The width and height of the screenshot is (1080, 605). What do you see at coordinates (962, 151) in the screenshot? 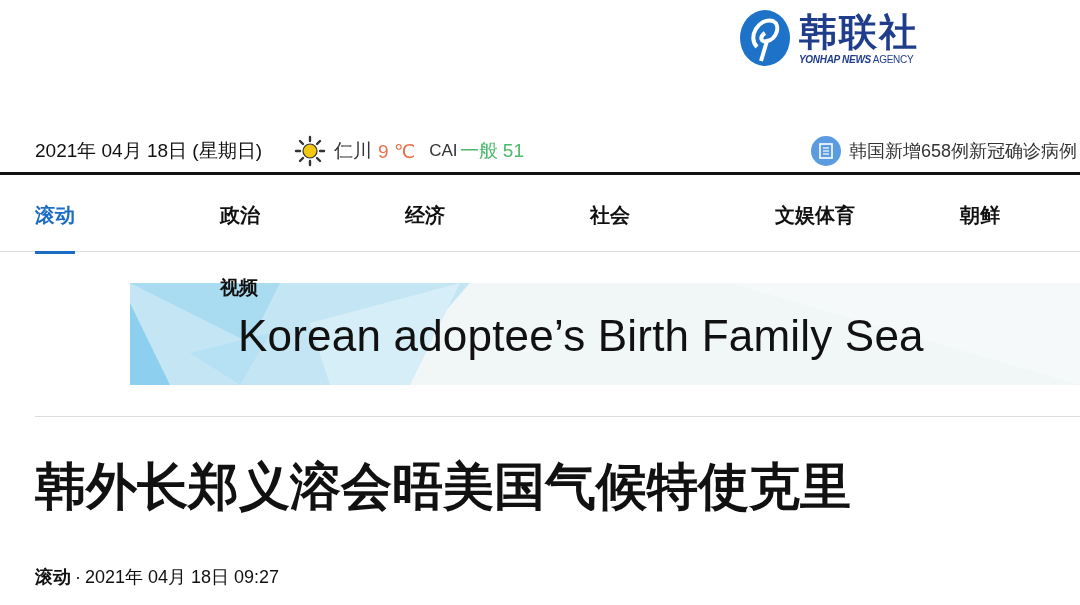
I see `headline-link: 韩国新增658例新冠确诊病例` at bounding box center [962, 151].